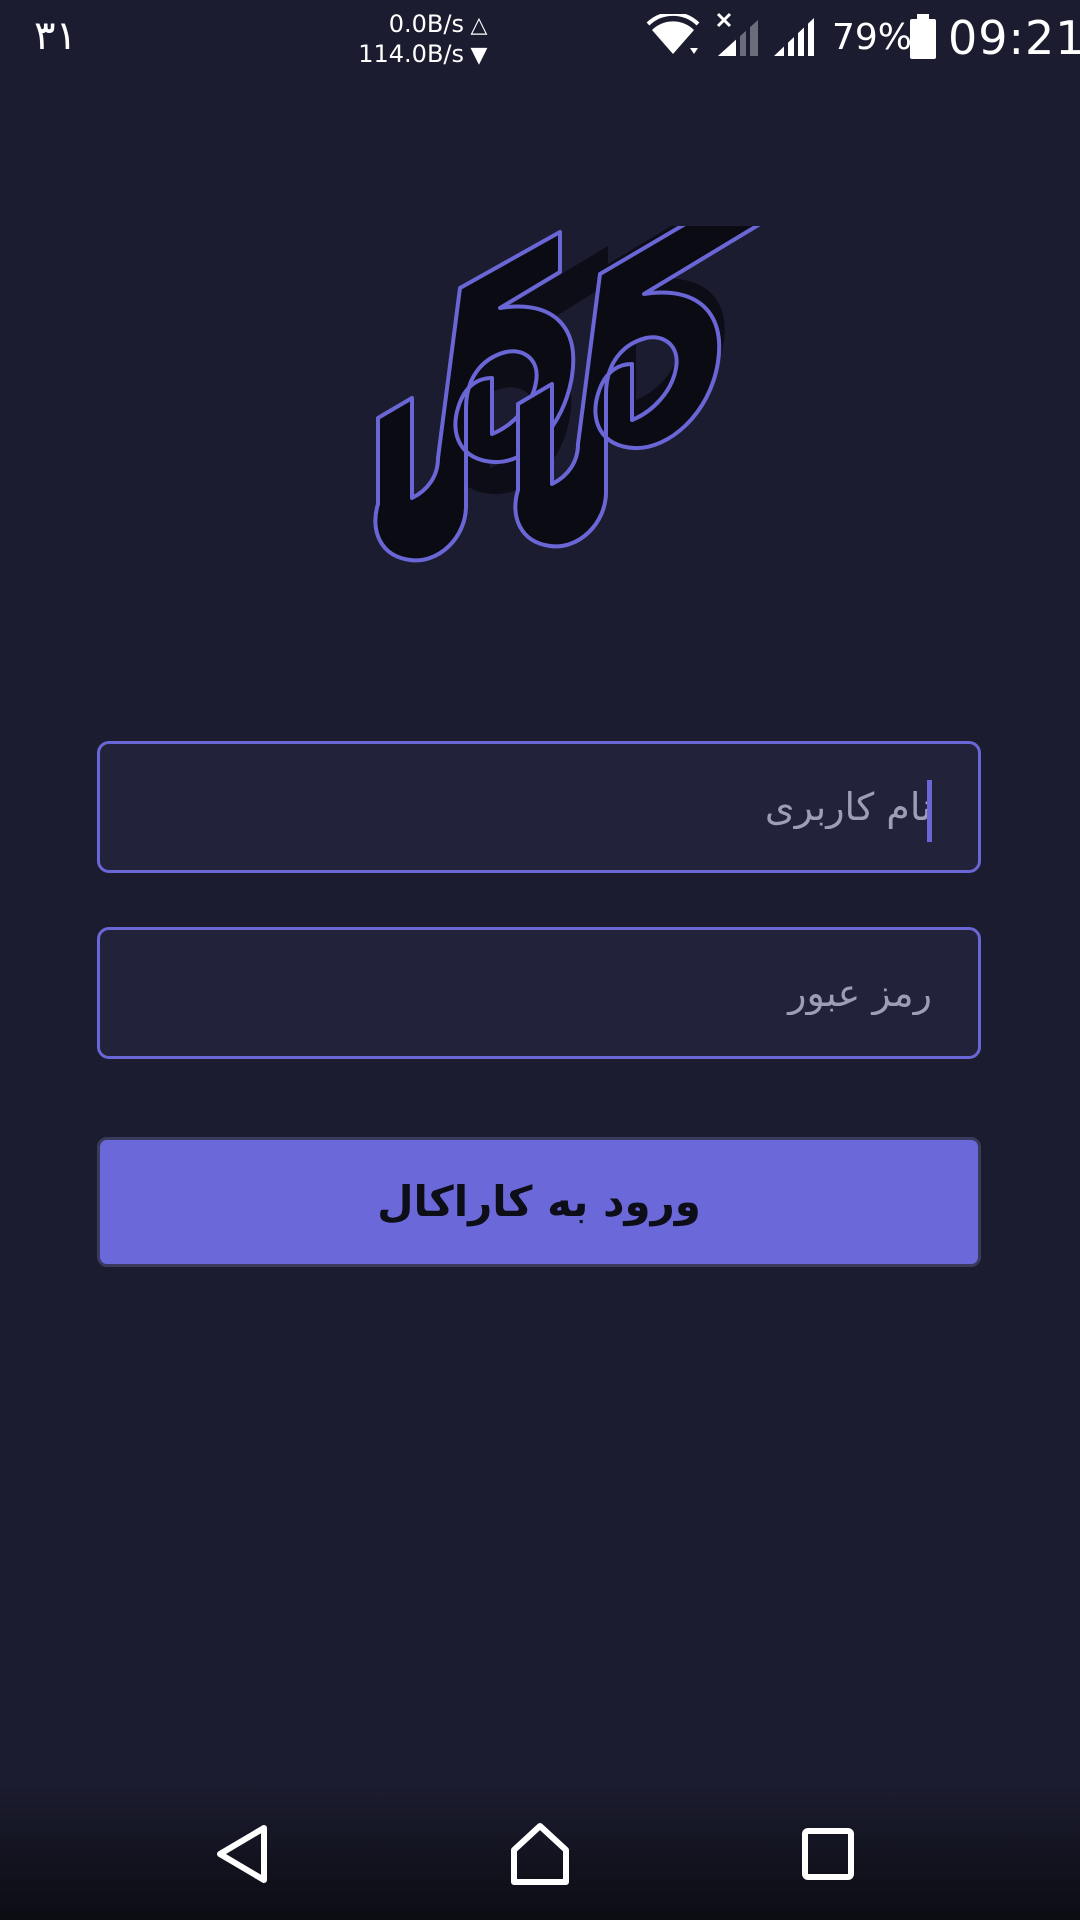  I want to click on battery-icon, so click(923, 39).